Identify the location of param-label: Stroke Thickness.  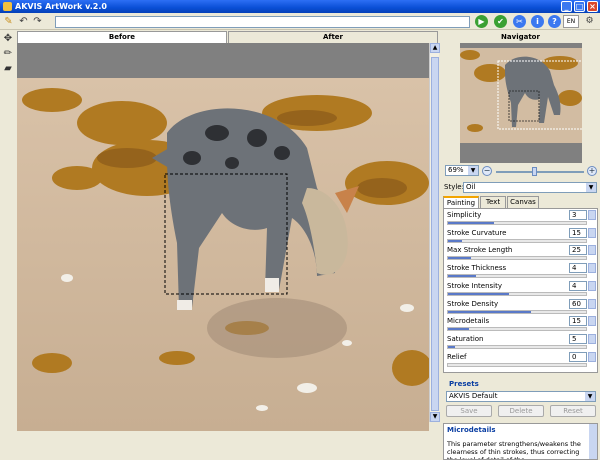
(477, 268).